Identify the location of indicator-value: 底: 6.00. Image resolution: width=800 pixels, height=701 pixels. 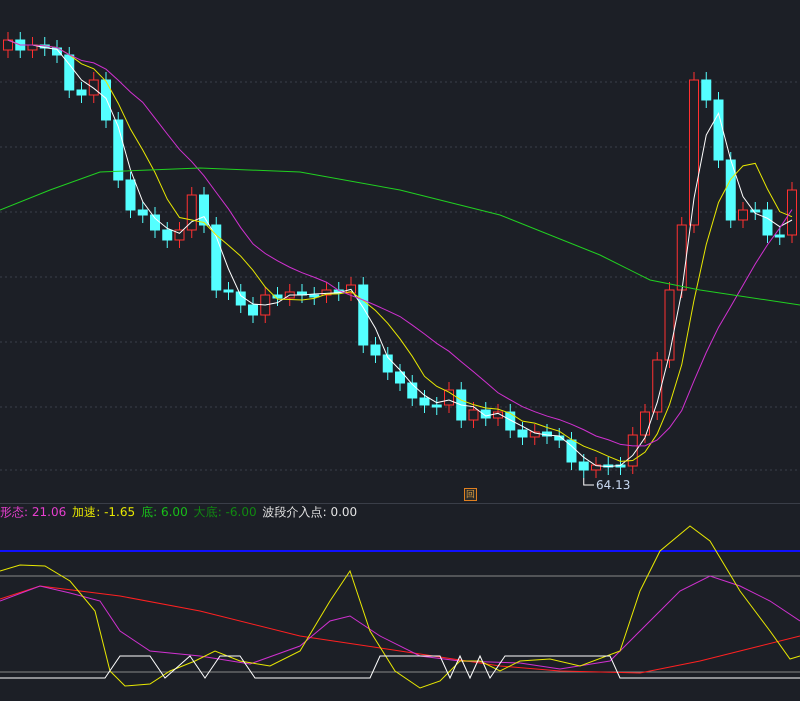
(164, 512).